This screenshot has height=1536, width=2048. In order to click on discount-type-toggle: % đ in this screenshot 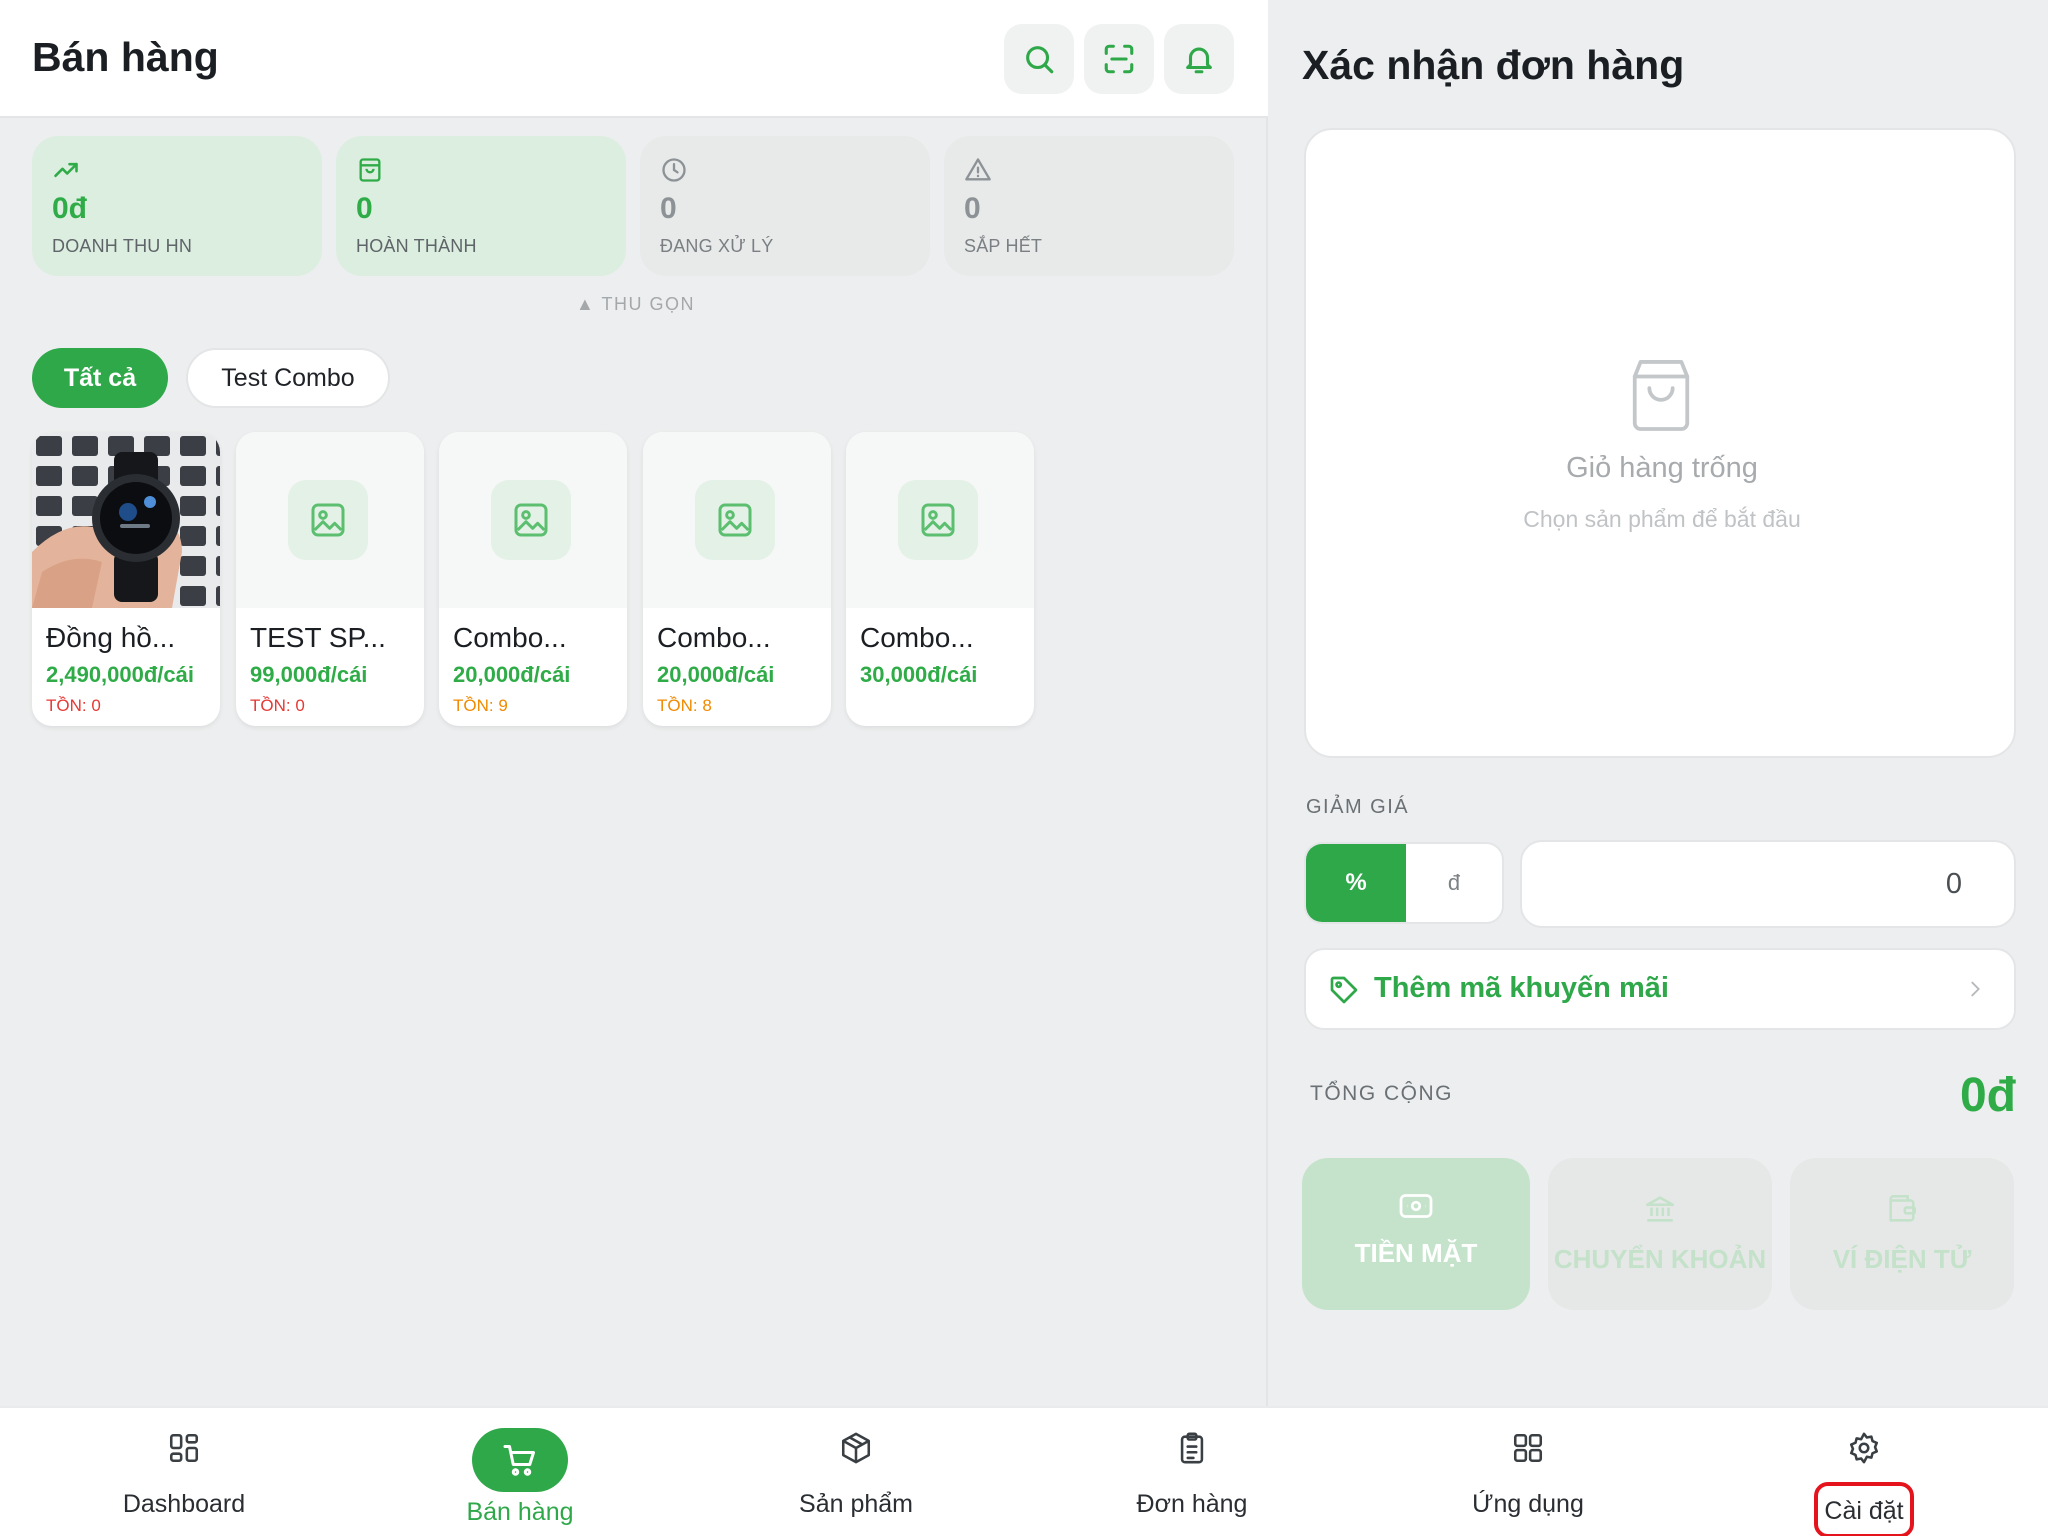, I will do `click(1404, 883)`.